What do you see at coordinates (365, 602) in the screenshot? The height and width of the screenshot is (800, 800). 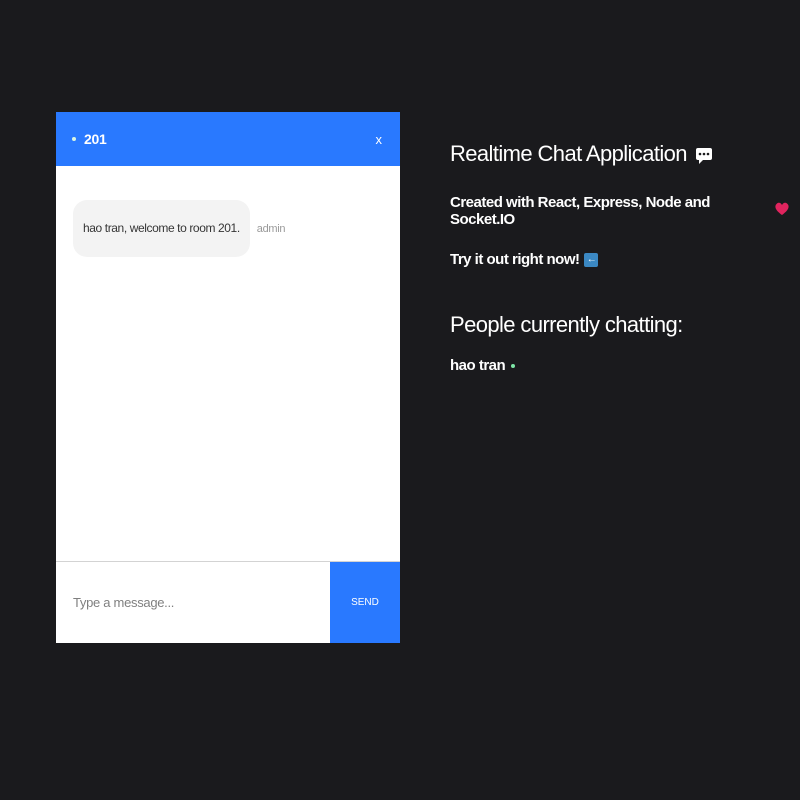 I see `send-button: SEND` at bounding box center [365, 602].